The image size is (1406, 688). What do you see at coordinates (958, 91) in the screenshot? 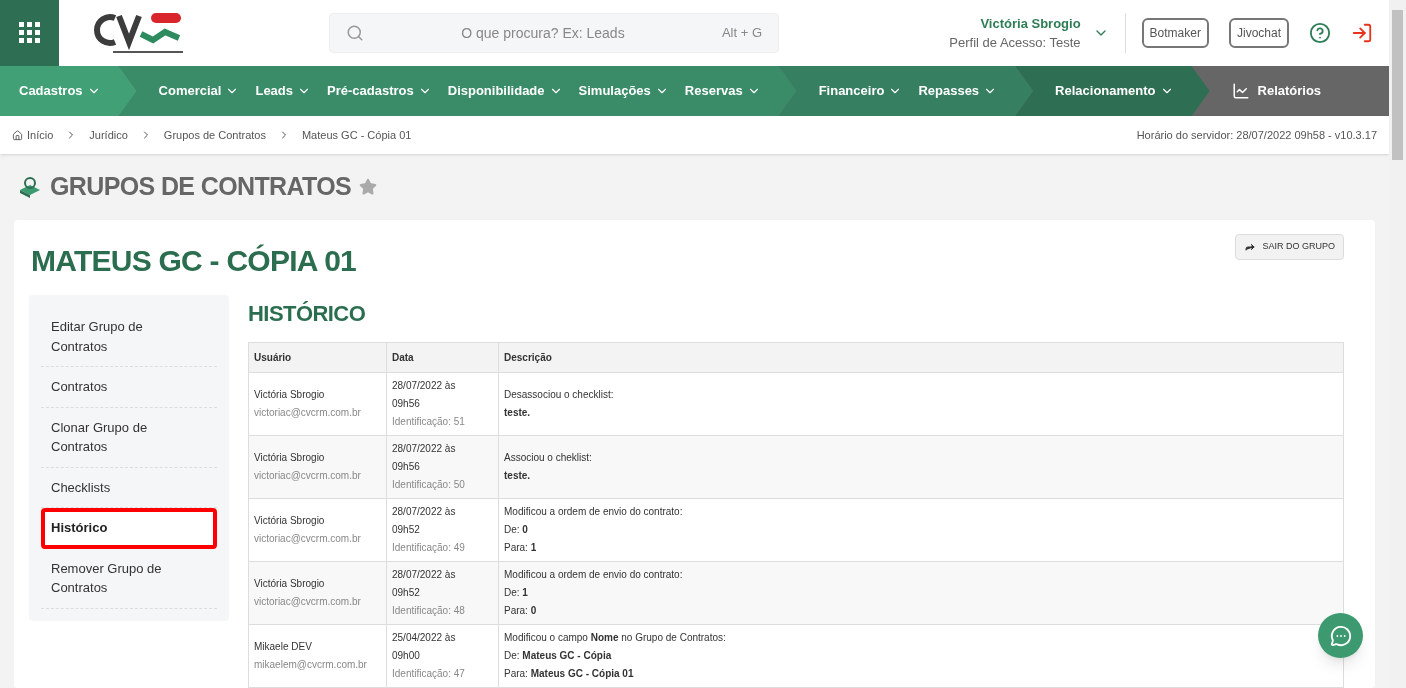
I see `nav-menu-item: Repasses` at bounding box center [958, 91].